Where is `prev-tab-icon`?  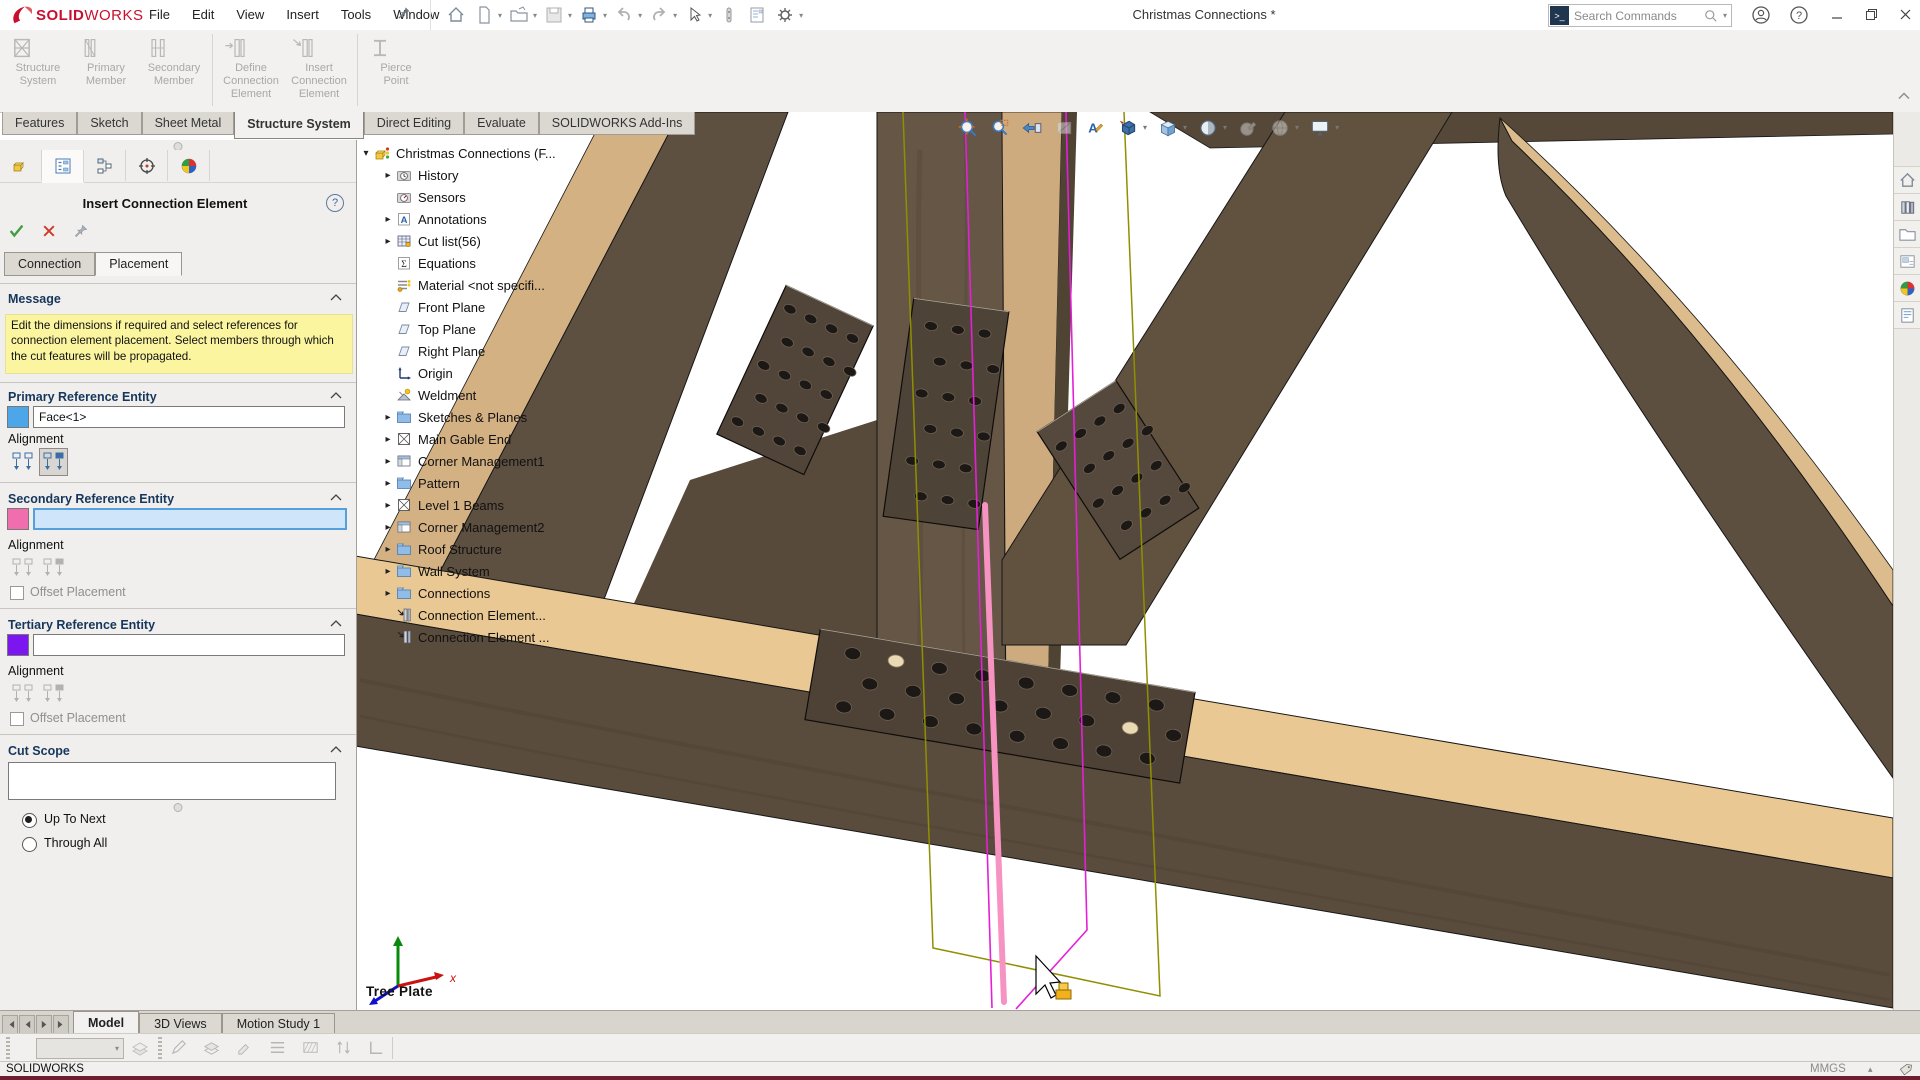
prev-tab-icon is located at coordinates (27, 1024).